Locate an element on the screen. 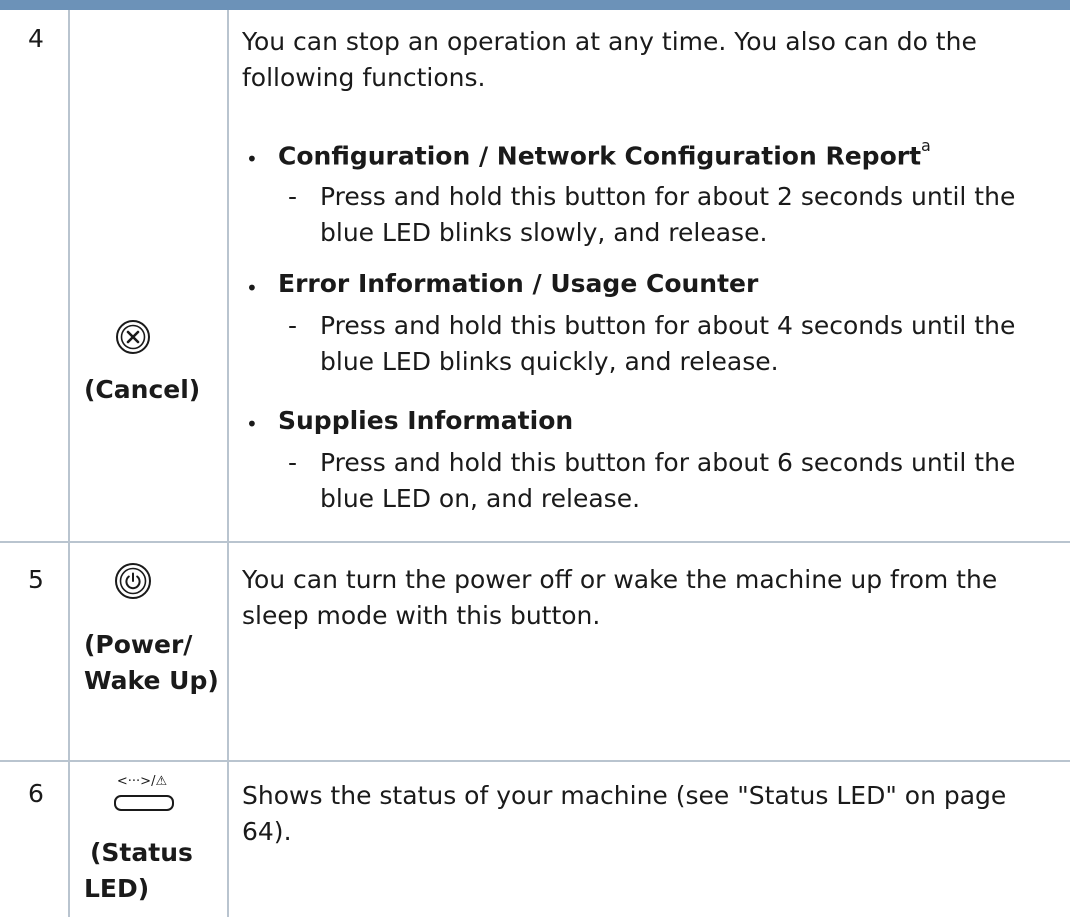 Image resolution: width=1070 pixels, height=917 pixels. status-led-icon-glyphs: <···>/⚠ is located at coordinates (142, 781).